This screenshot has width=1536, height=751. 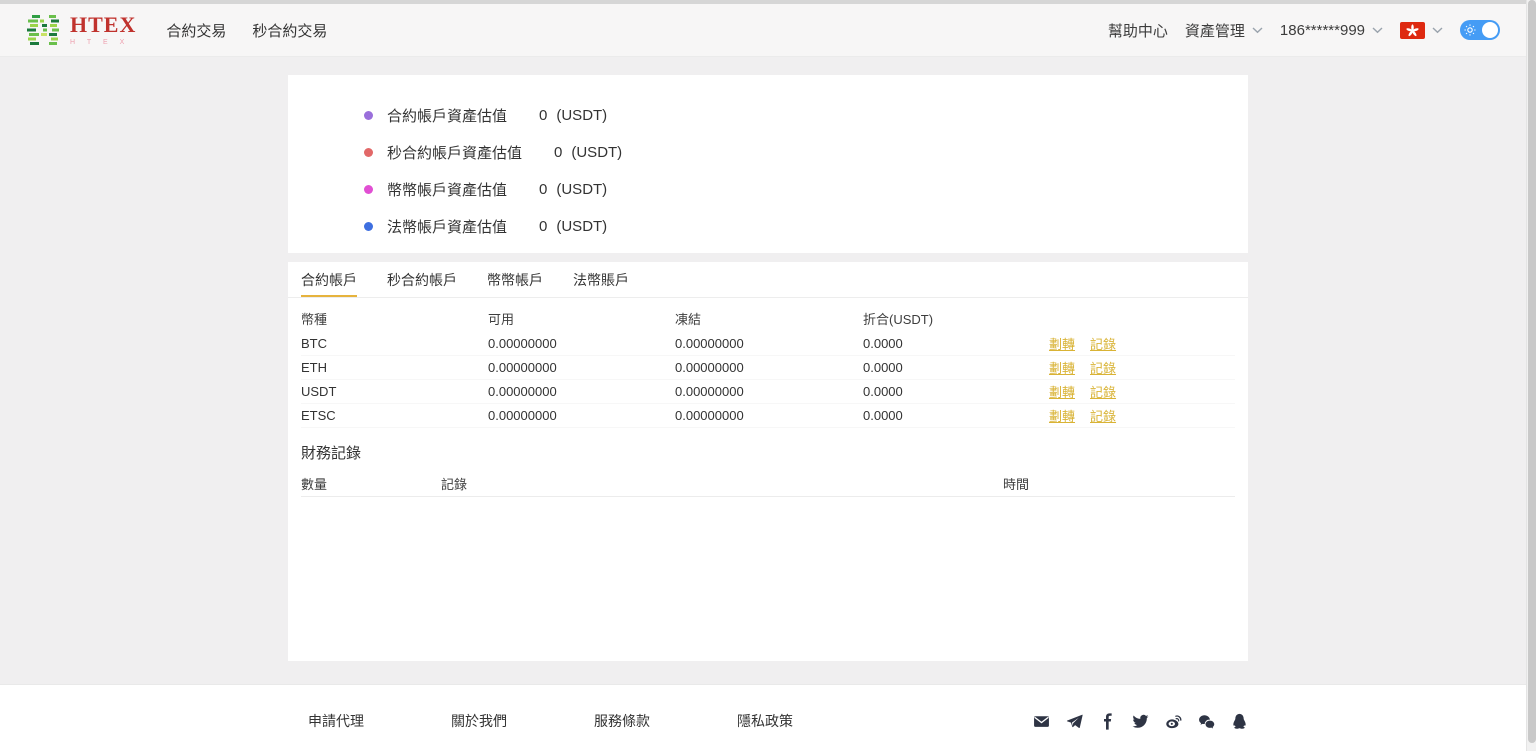 What do you see at coordinates (331, 453) in the screenshot?
I see `financial-records-title: 財務記錄` at bounding box center [331, 453].